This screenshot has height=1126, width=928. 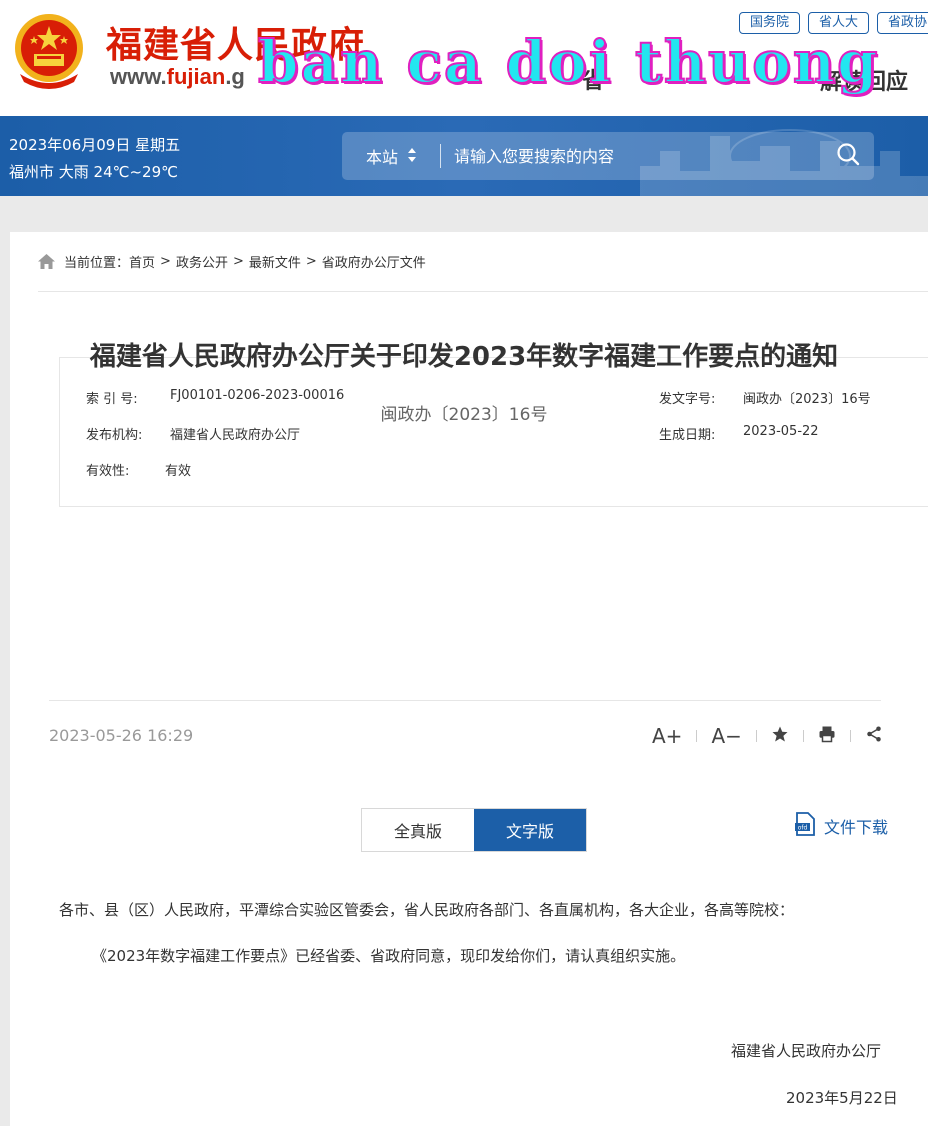 What do you see at coordinates (108, 471) in the screenshot?
I see `meta-validity-label: 有效性:` at bounding box center [108, 471].